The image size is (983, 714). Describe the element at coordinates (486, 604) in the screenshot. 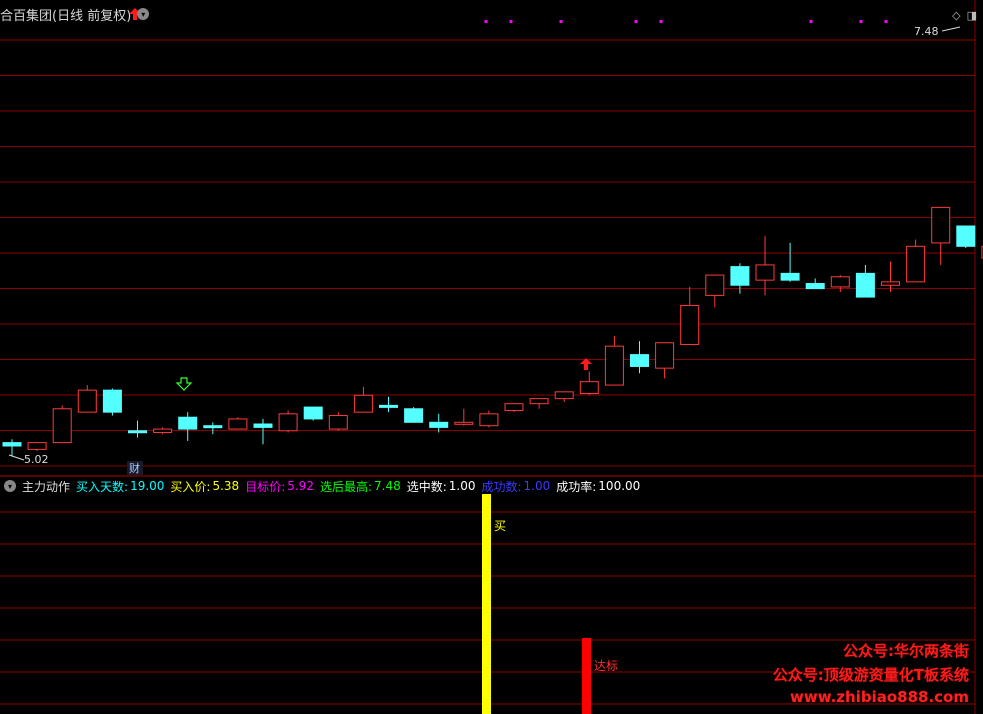

I see `buy-signal-bar` at that location.